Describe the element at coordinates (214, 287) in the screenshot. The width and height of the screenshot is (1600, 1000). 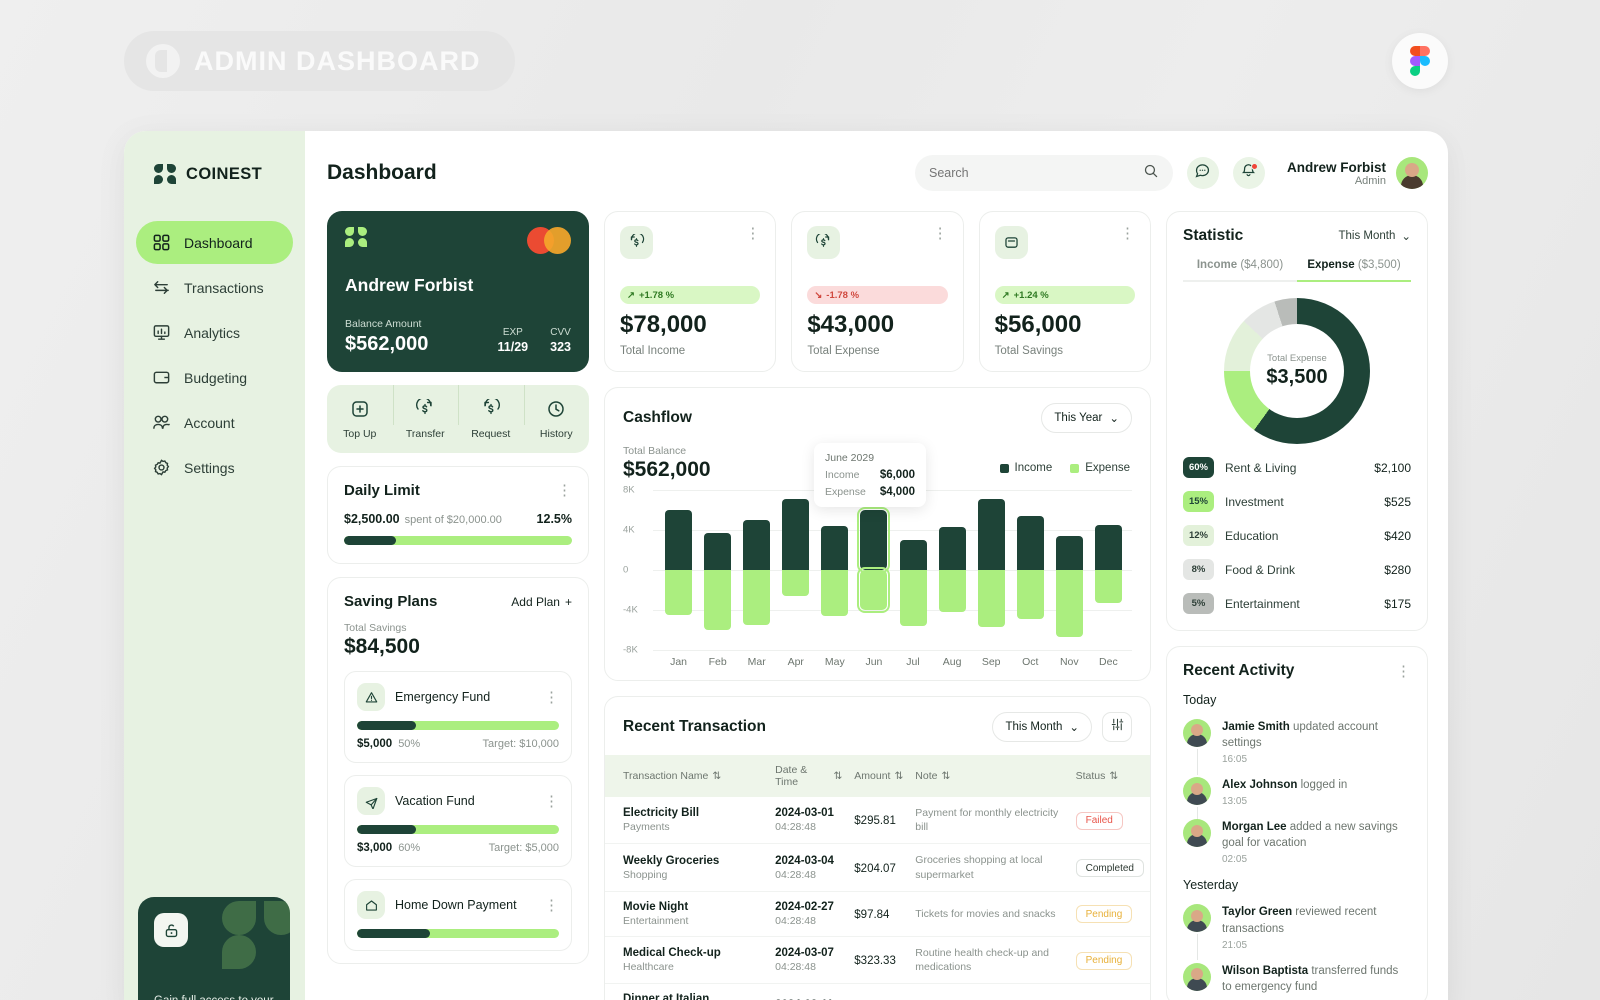
I see `sidebar-item-transactions: Transactions` at that location.